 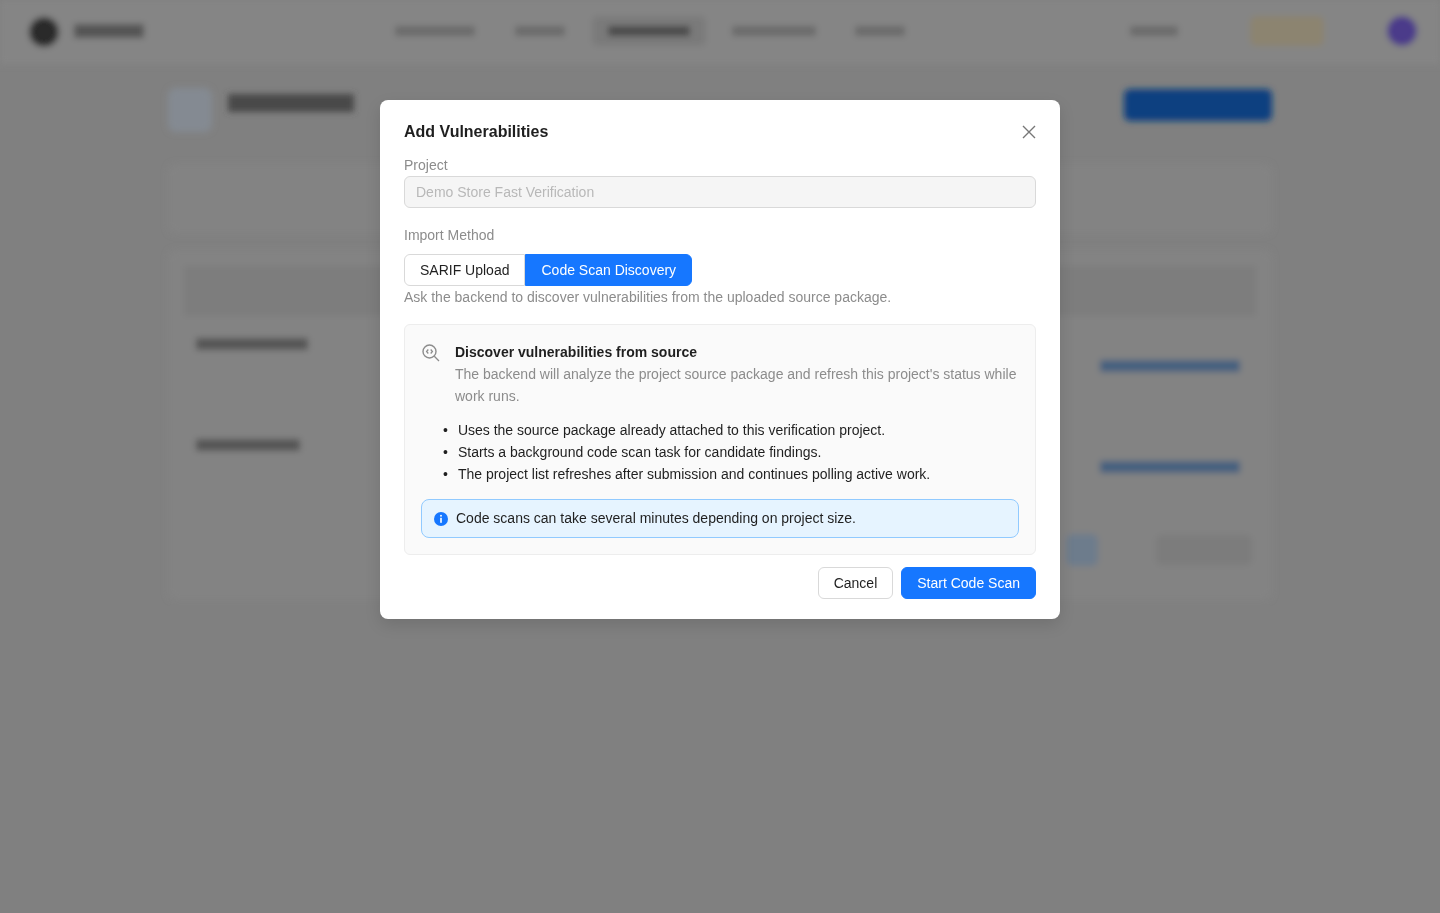 I want to click on code-search-icon, so click(x=431, y=353).